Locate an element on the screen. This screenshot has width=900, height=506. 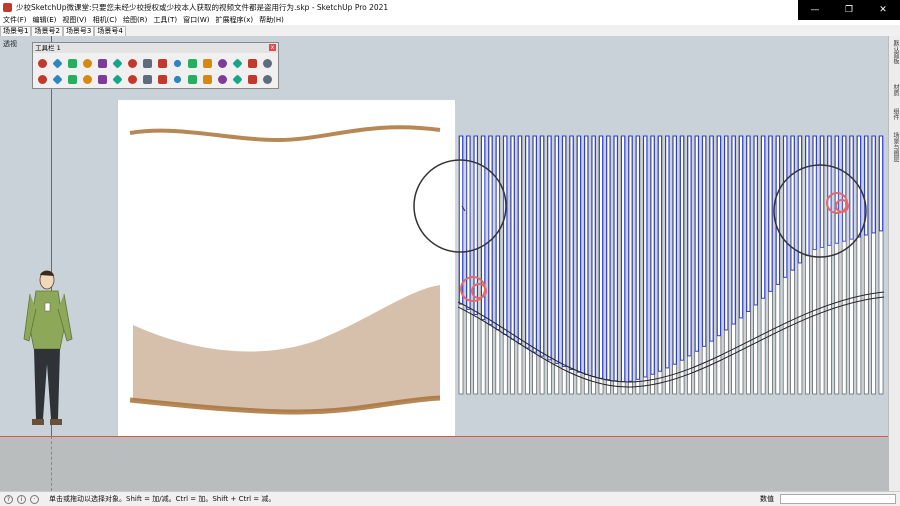
window-icon is located at coordinates (252, 79).